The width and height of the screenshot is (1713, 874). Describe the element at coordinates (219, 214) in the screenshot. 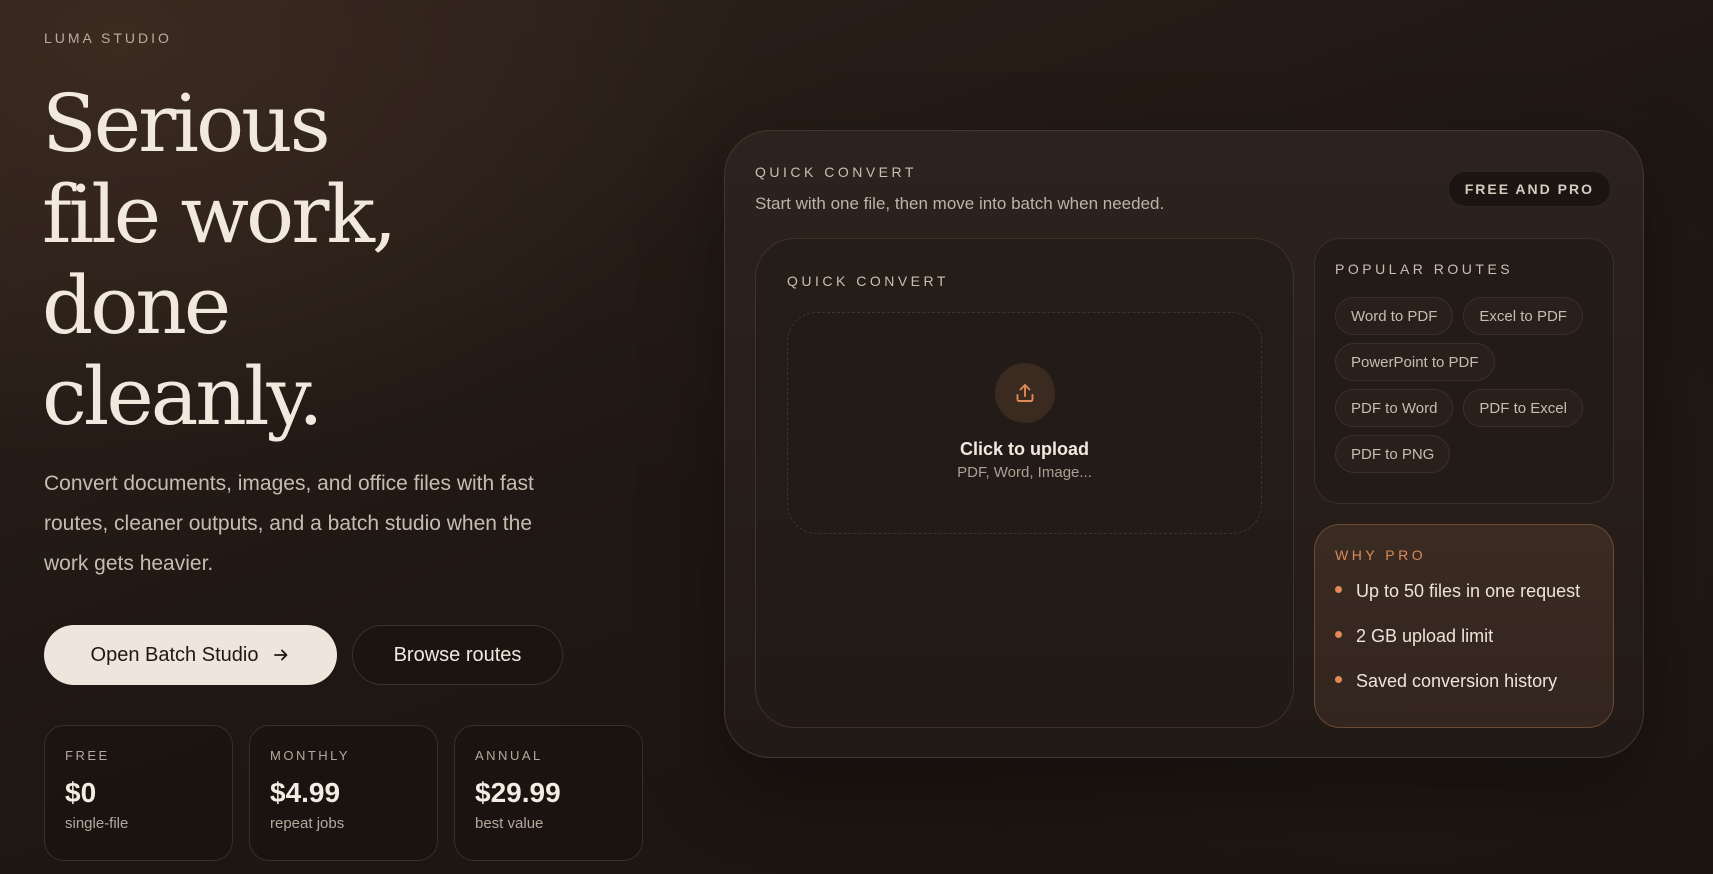

I see `hero-title-line: file work,` at that location.